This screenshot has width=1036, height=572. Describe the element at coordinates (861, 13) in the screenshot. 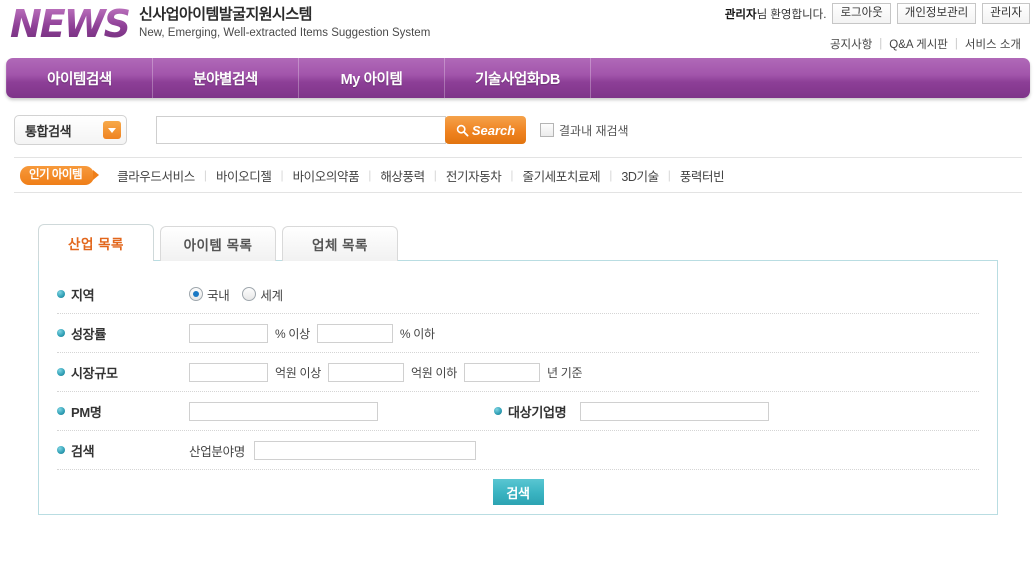

I see `logout-button: 로그아웃` at that location.